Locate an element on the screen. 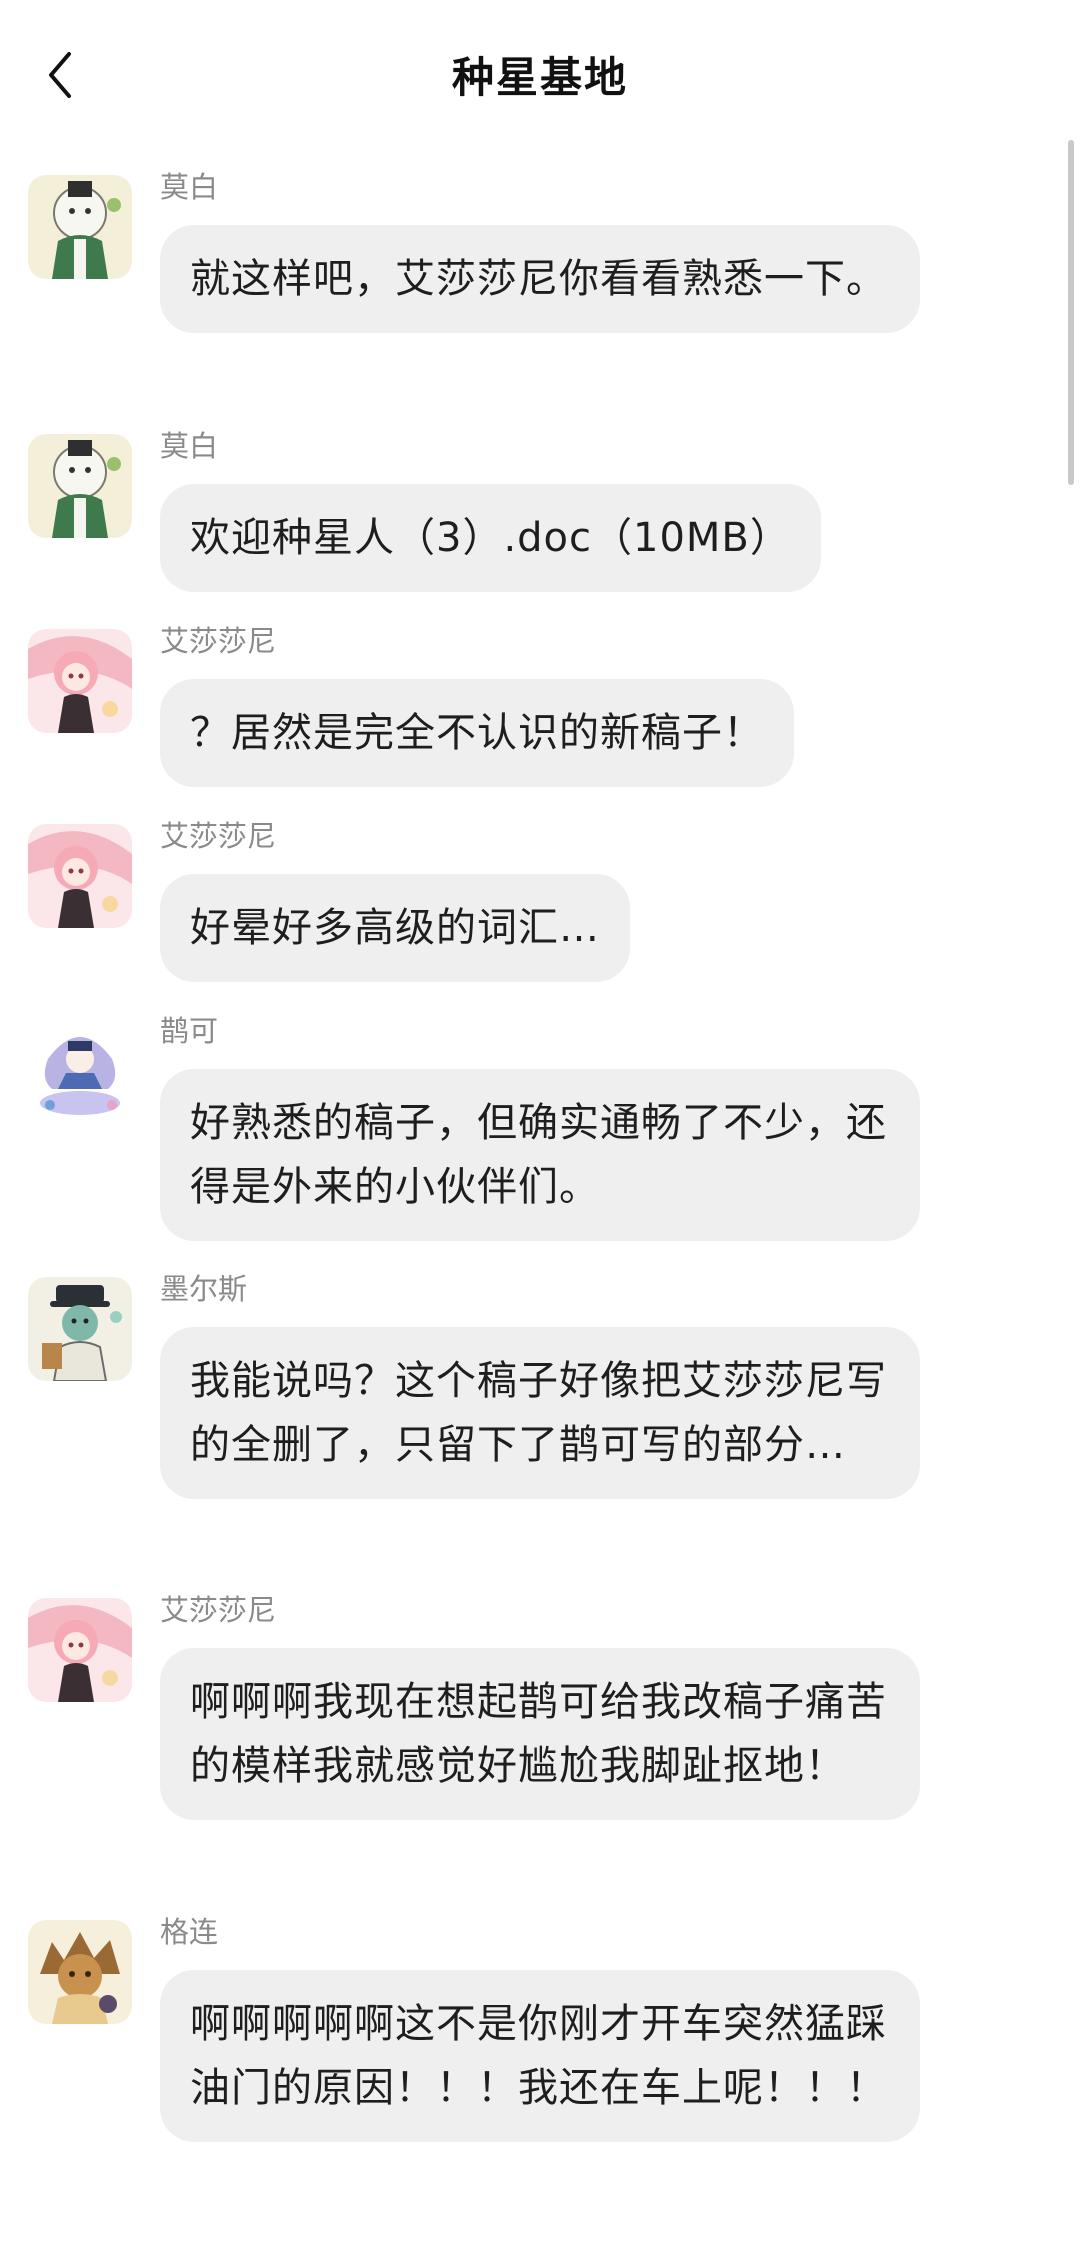 The image size is (1080, 2247). gelian-avatar-icon is located at coordinates (80, 1972).